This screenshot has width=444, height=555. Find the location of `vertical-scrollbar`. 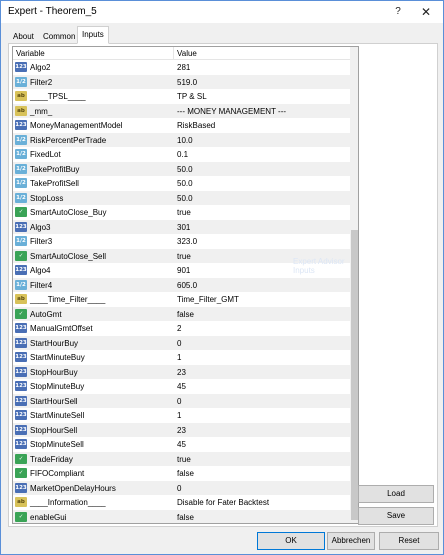

vertical-scrollbar is located at coordinates (354, 285).